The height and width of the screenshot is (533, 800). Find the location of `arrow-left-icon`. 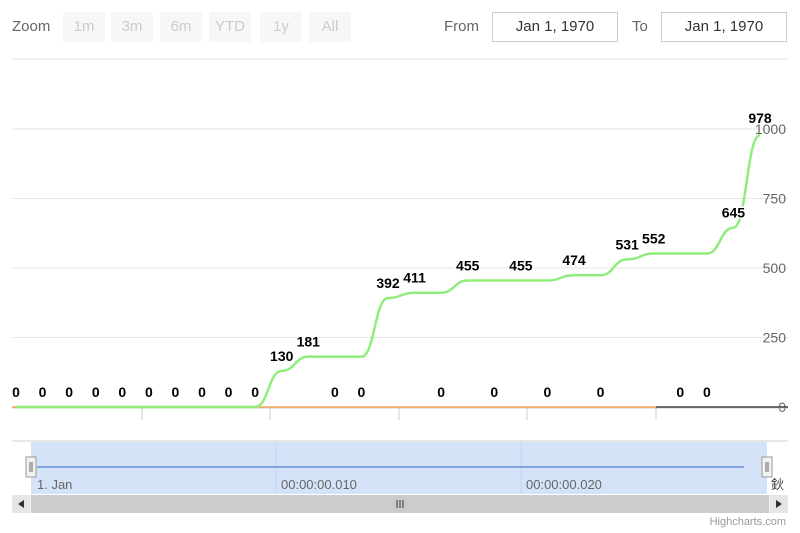

arrow-left-icon is located at coordinates (21, 504).